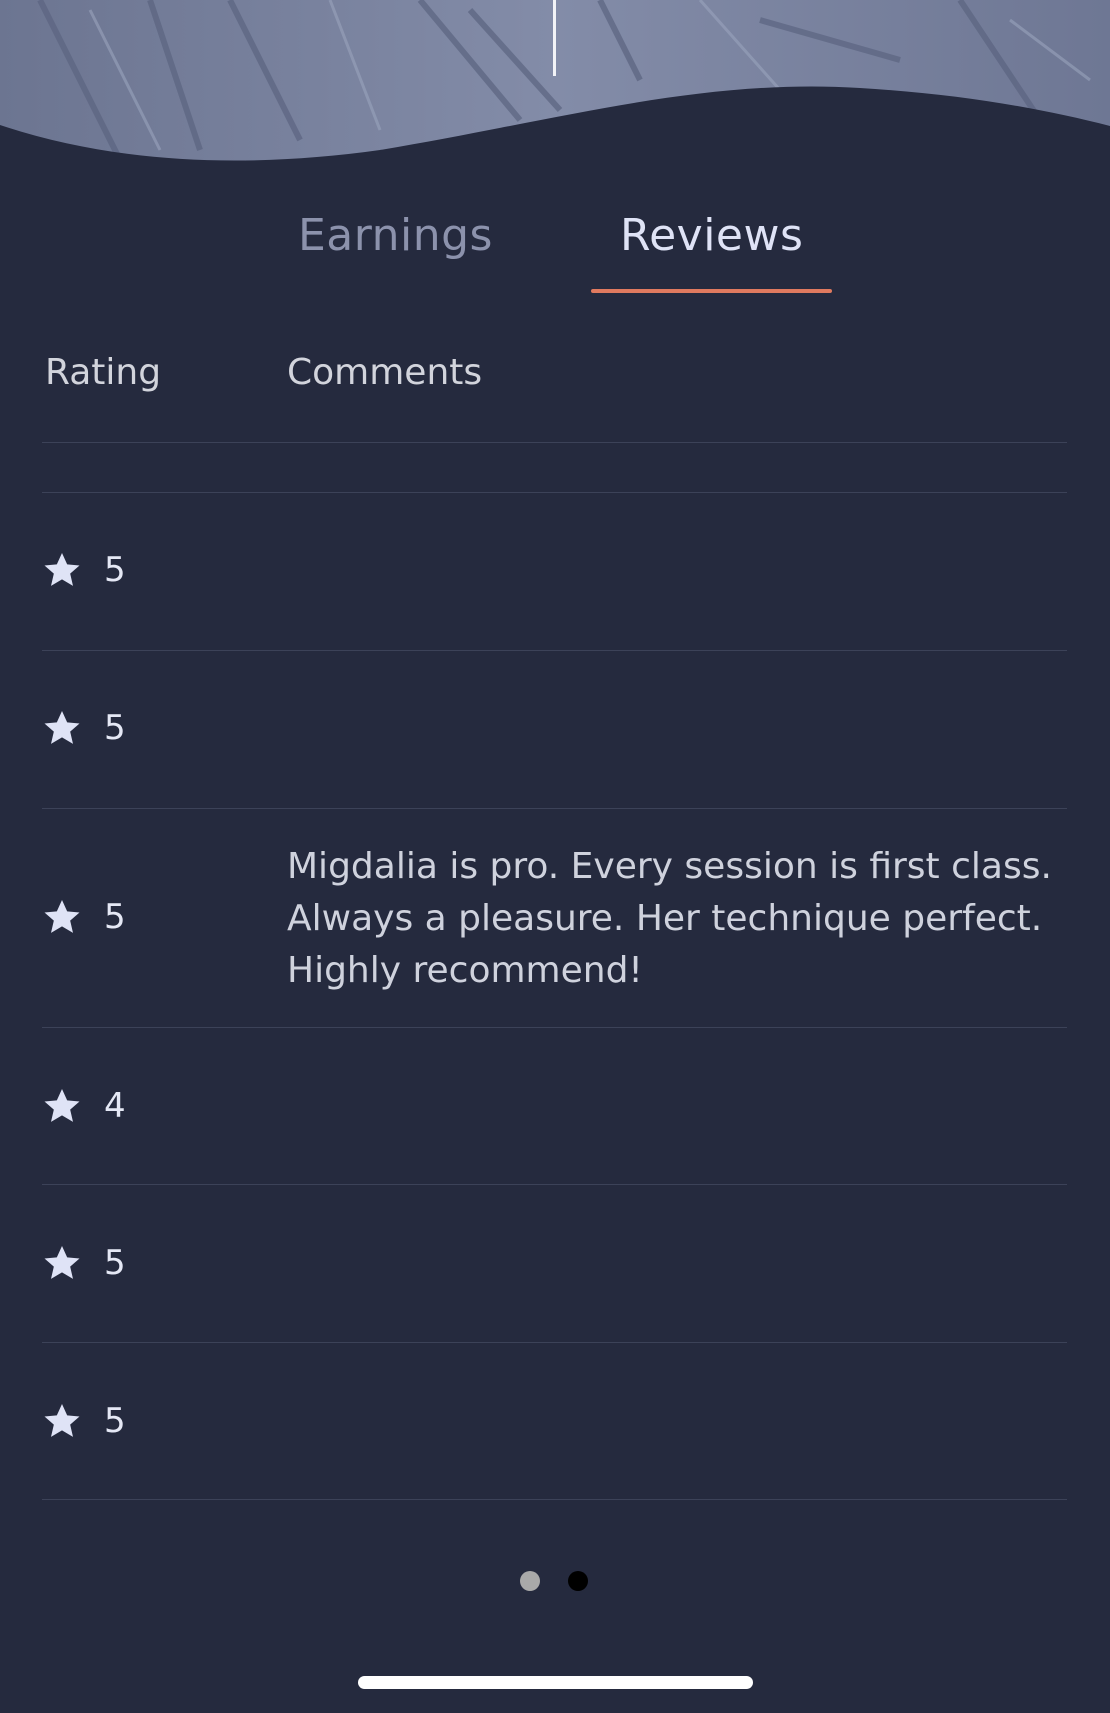 The height and width of the screenshot is (1713, 1110). Describe the element at coordinates (385, 372) in the screenshot. I see `comments-column-header: Comments` at that location.